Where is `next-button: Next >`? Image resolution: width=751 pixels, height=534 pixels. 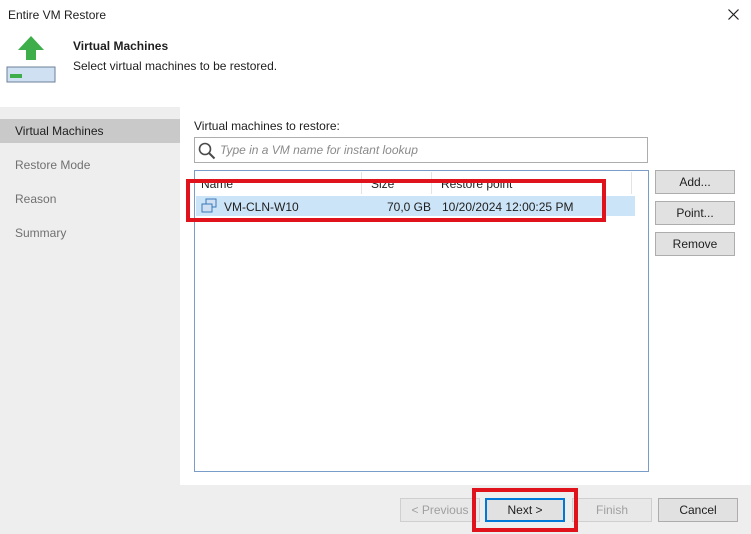 next-button: Next > is located at coordinates (525, 510).